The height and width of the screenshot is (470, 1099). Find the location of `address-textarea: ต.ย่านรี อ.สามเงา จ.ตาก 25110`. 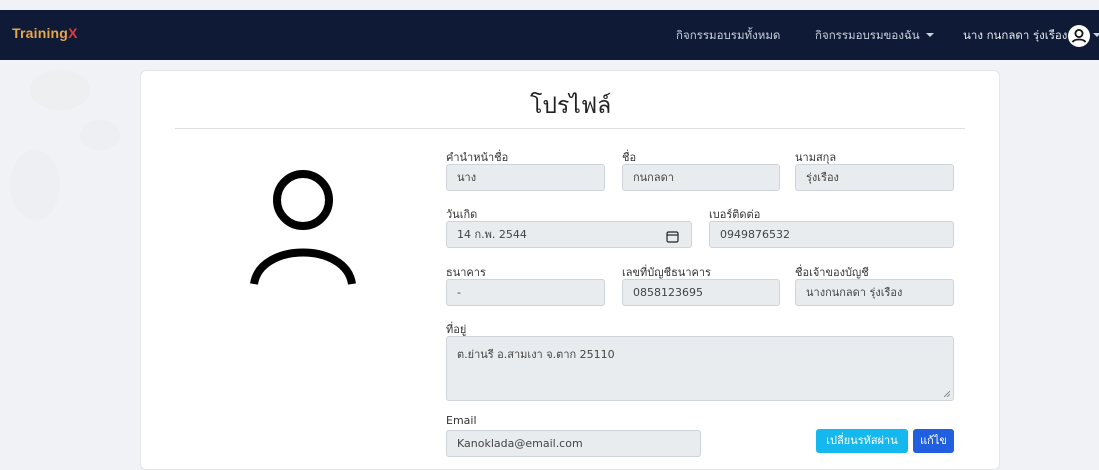

address-textarea: ต.ย่านรี อ.สามเงา จ.ตาก 25110 is located at coordinates (700, 368).